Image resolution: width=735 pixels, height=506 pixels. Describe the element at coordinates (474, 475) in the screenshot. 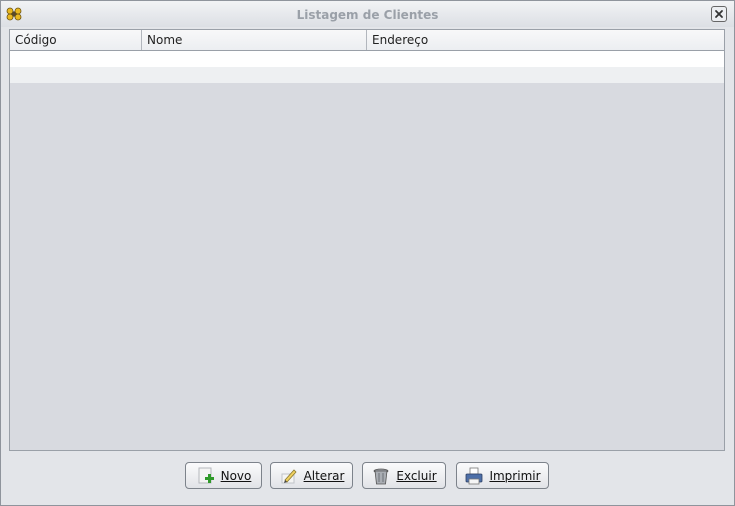

I see `printer-icon` at that location.